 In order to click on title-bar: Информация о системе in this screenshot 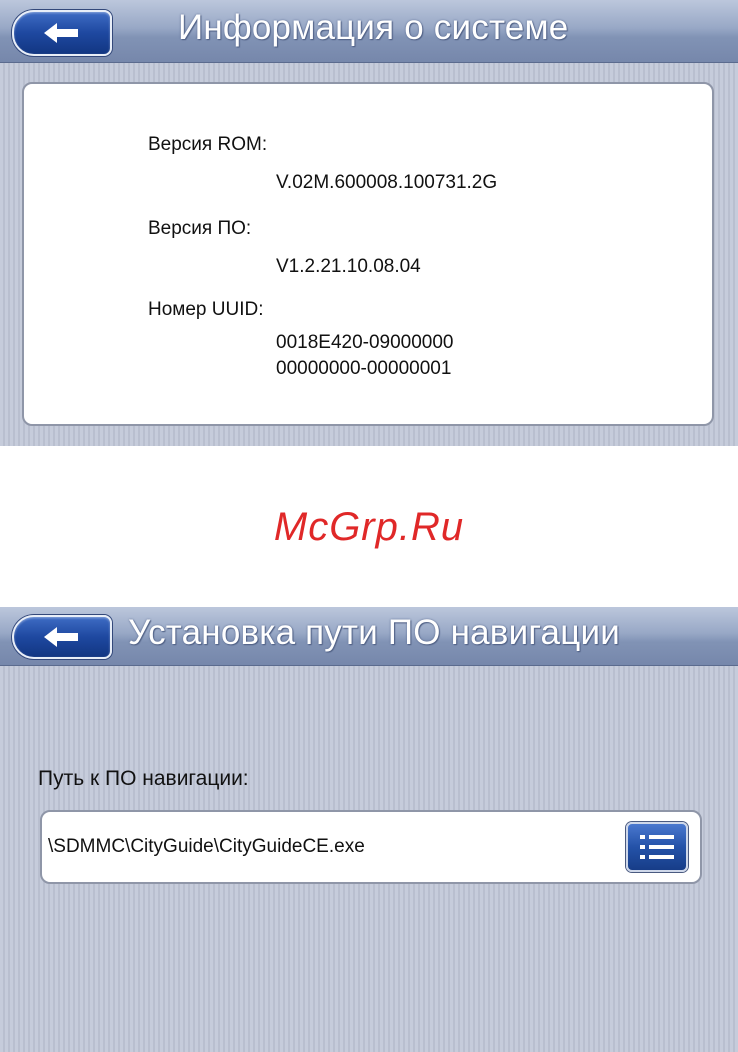, I will do `click(369, 31)`.